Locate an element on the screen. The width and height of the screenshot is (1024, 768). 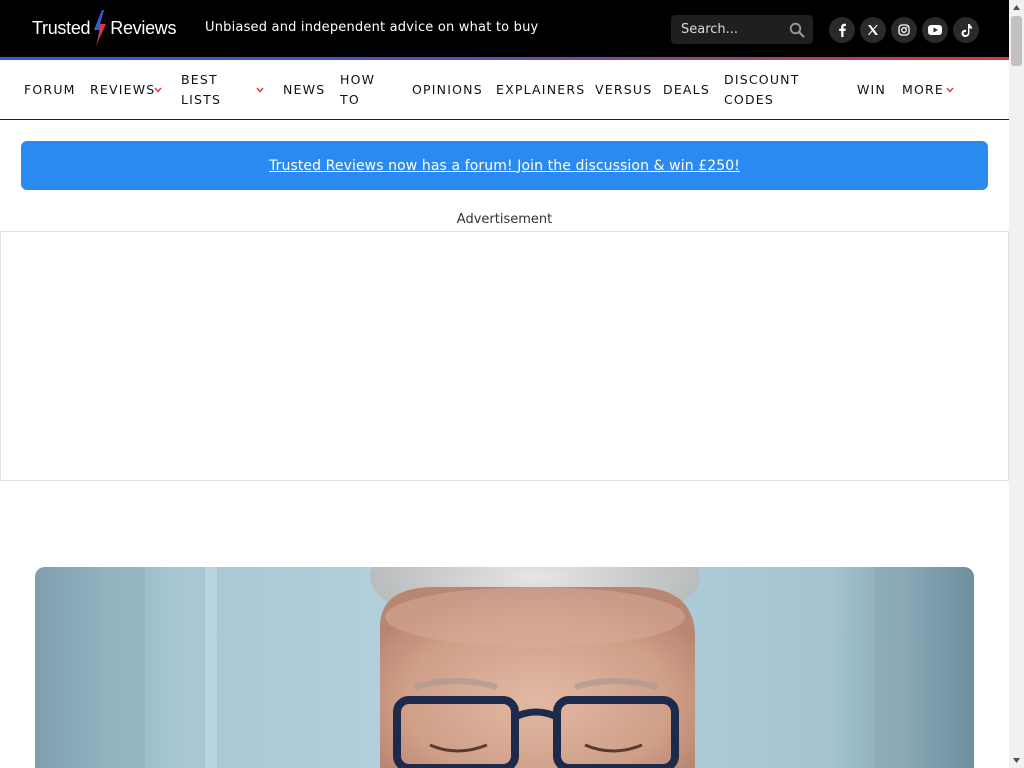
page-scrollbar is located at coordinates (1016, 384).